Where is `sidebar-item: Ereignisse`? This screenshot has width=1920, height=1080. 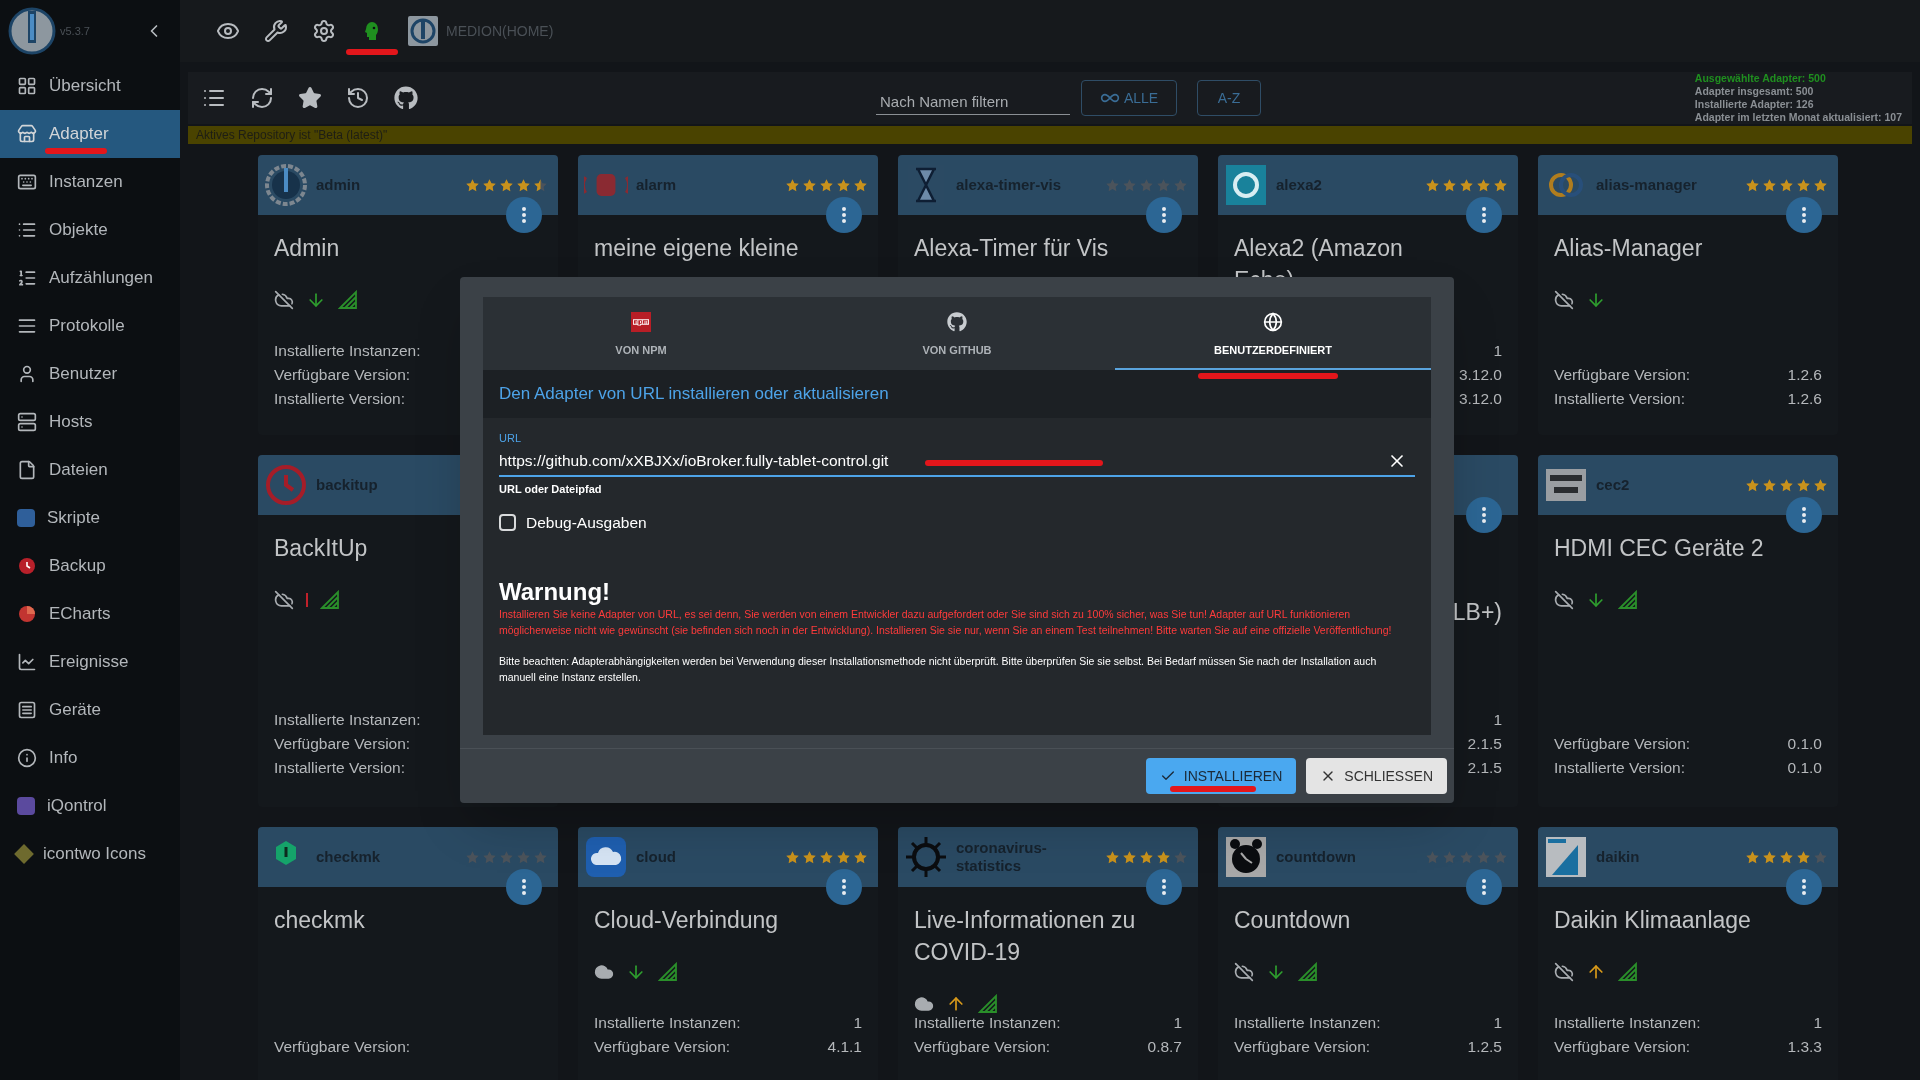 sidebar-item: Ereignisse is located at coordinates (90, 662).